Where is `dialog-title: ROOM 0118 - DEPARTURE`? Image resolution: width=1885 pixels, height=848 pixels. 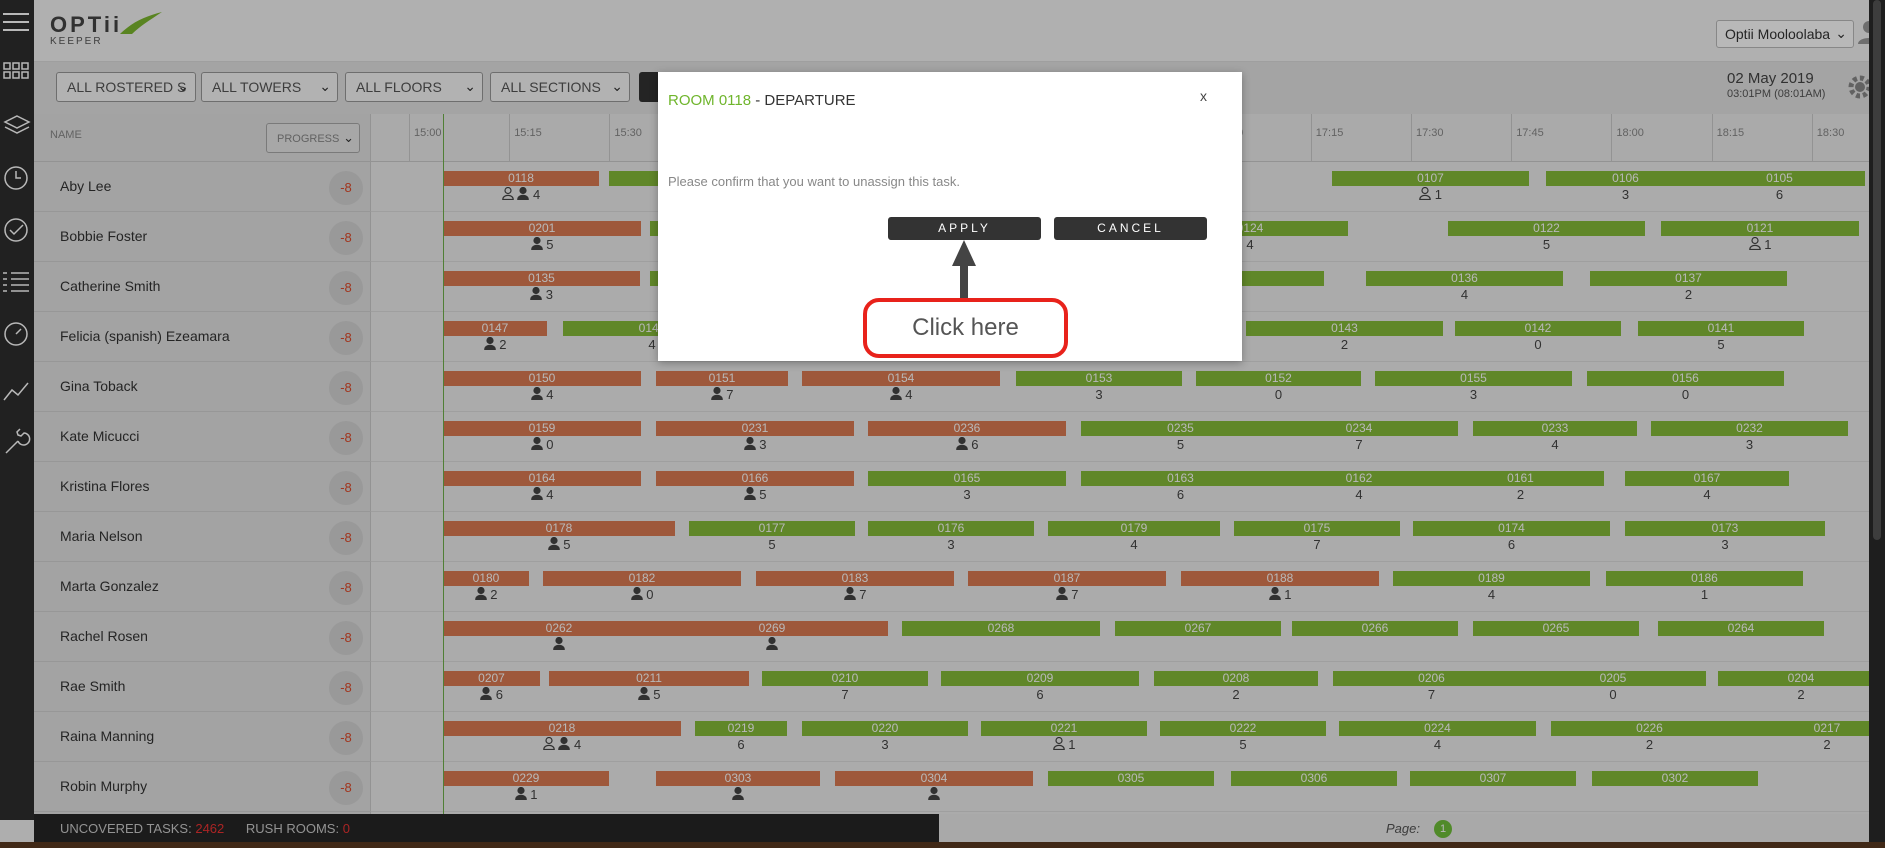 dialog-title: ROOM 0118 - DEPARTURE is located at coordinates (762, 100).